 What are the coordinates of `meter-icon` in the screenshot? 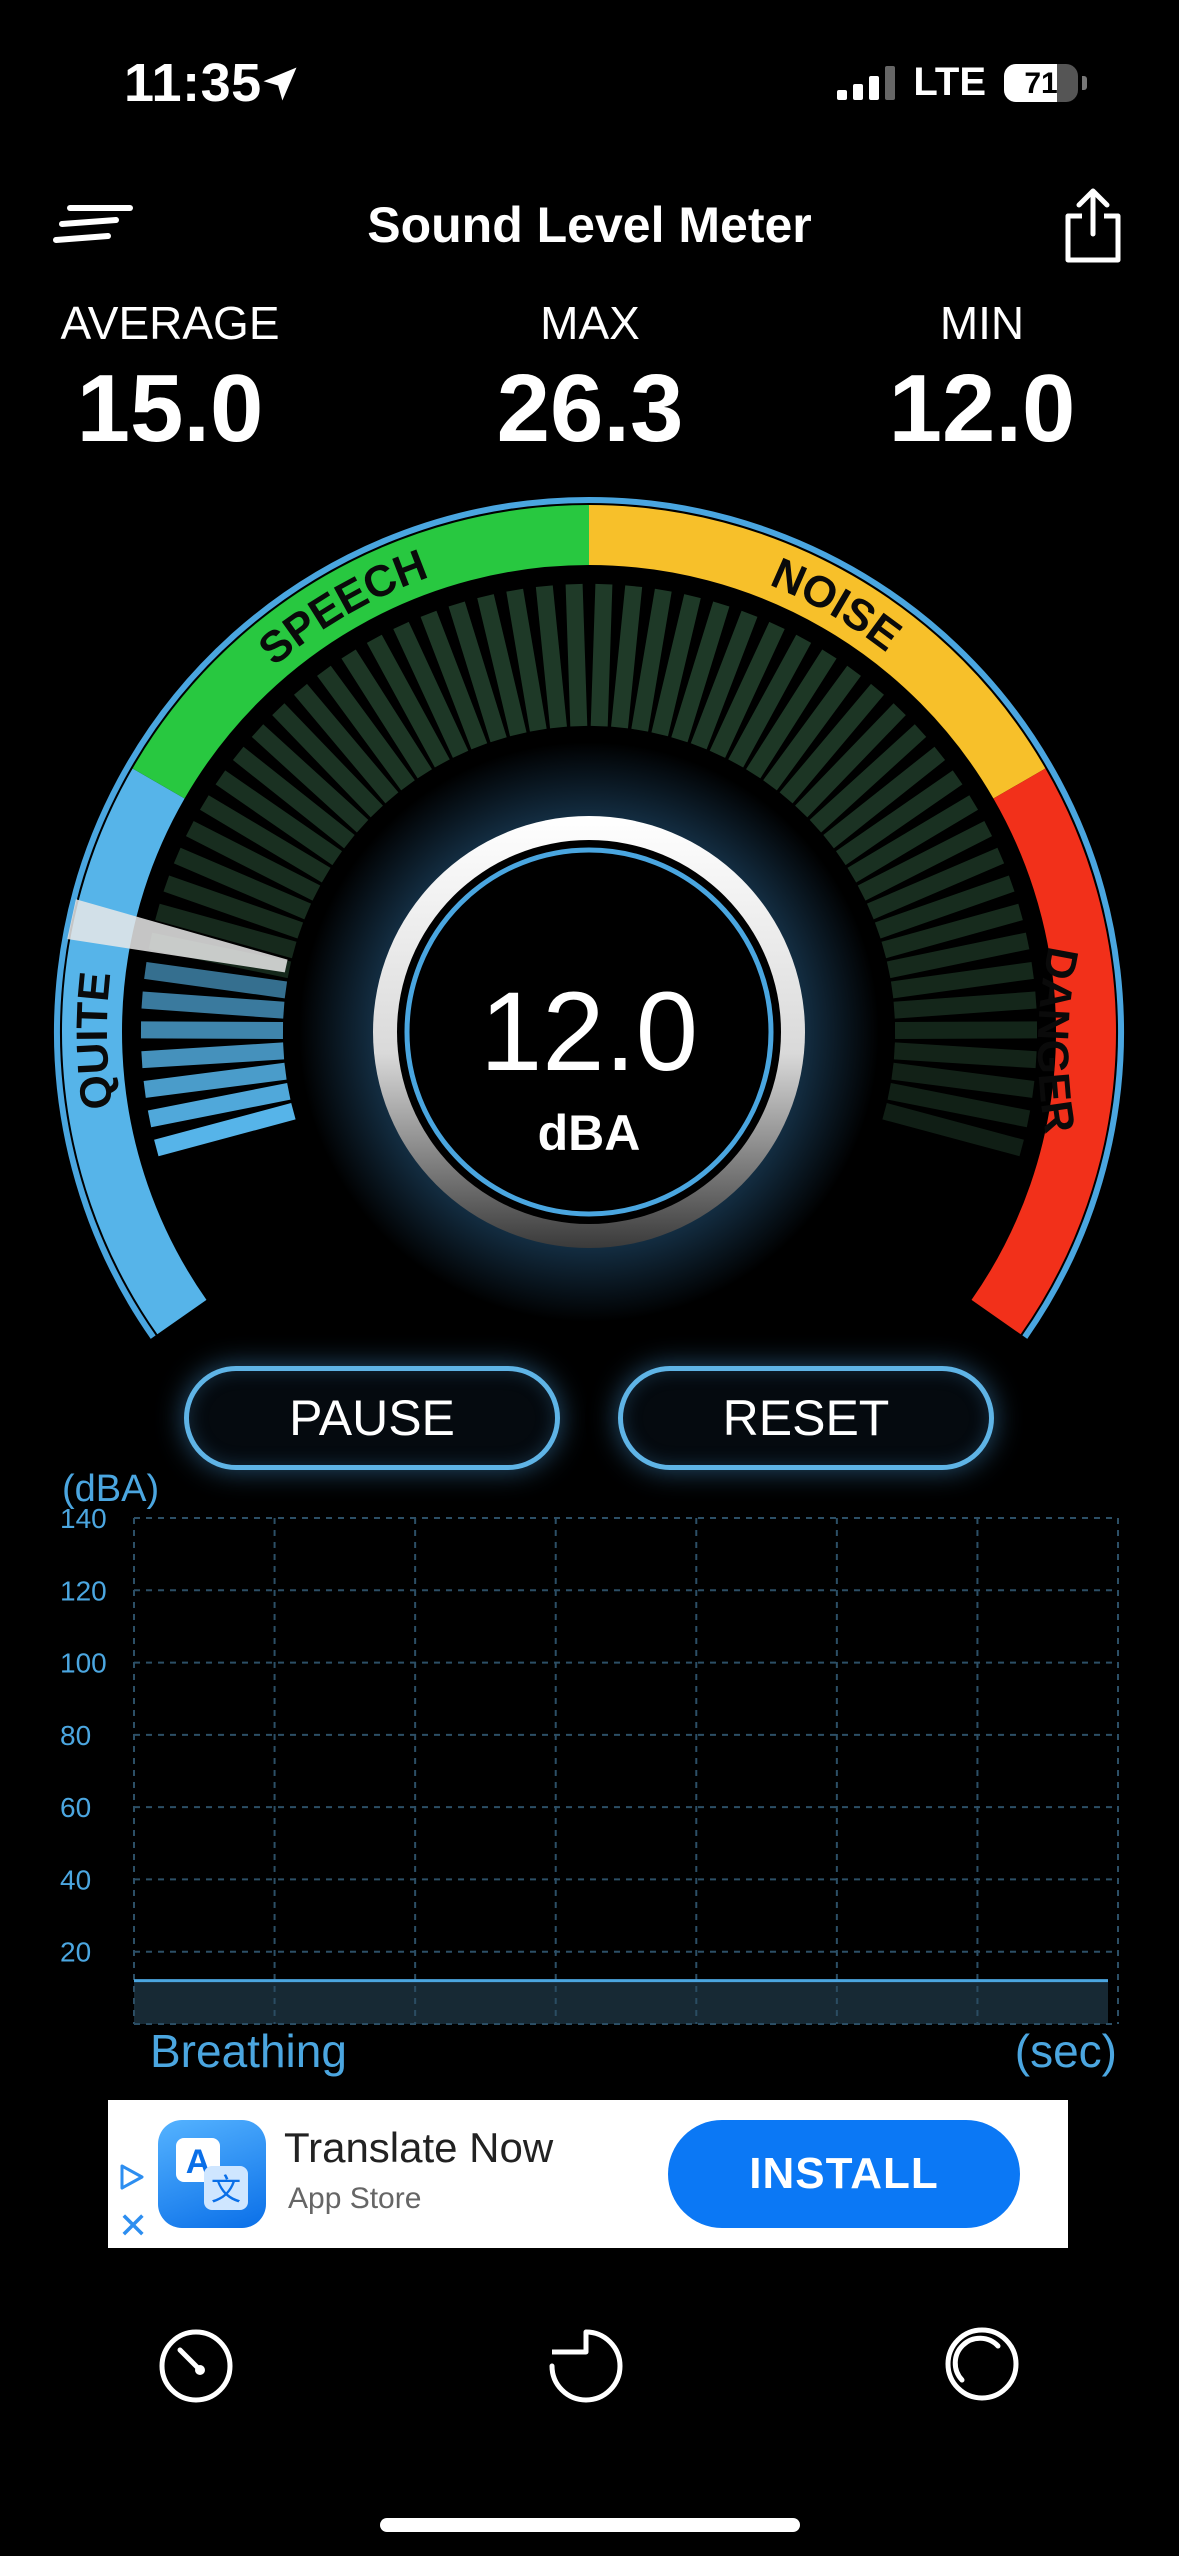 It's located at (196, 2364).